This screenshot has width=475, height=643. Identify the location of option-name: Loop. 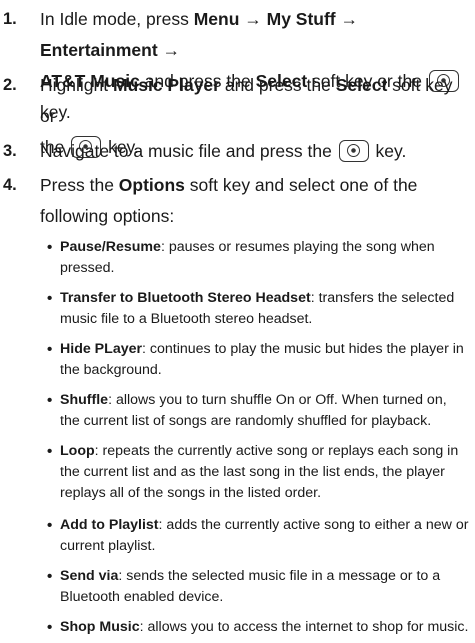
(77, 451).